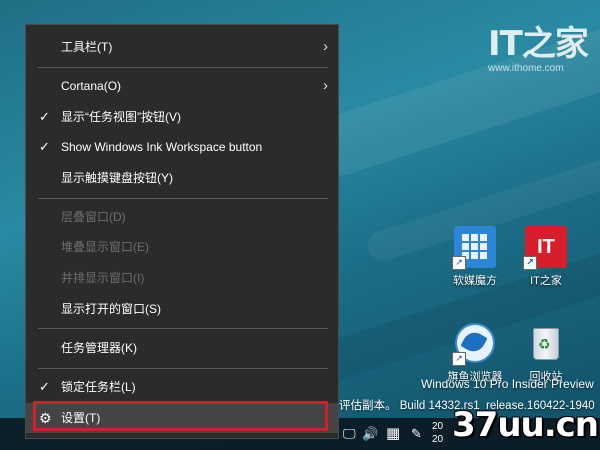 The height and width of the screenshot is (450, 600). I want to click on clock: 20 20, so click(437, 433).